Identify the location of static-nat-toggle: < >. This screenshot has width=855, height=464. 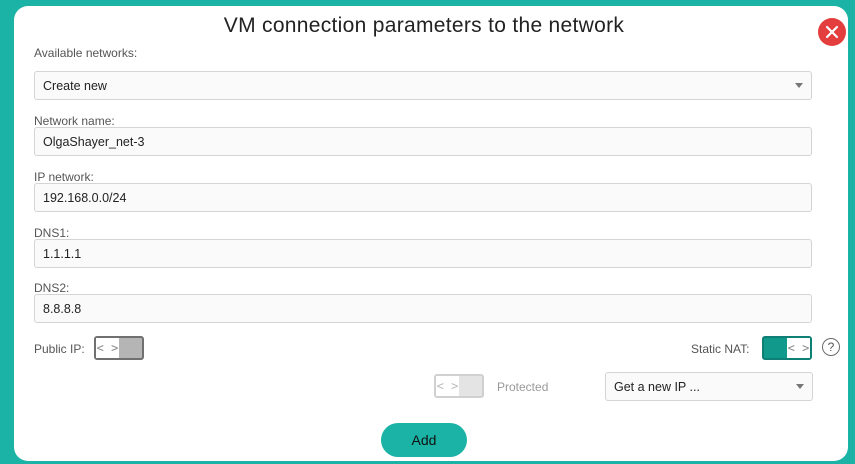
(787, 348).